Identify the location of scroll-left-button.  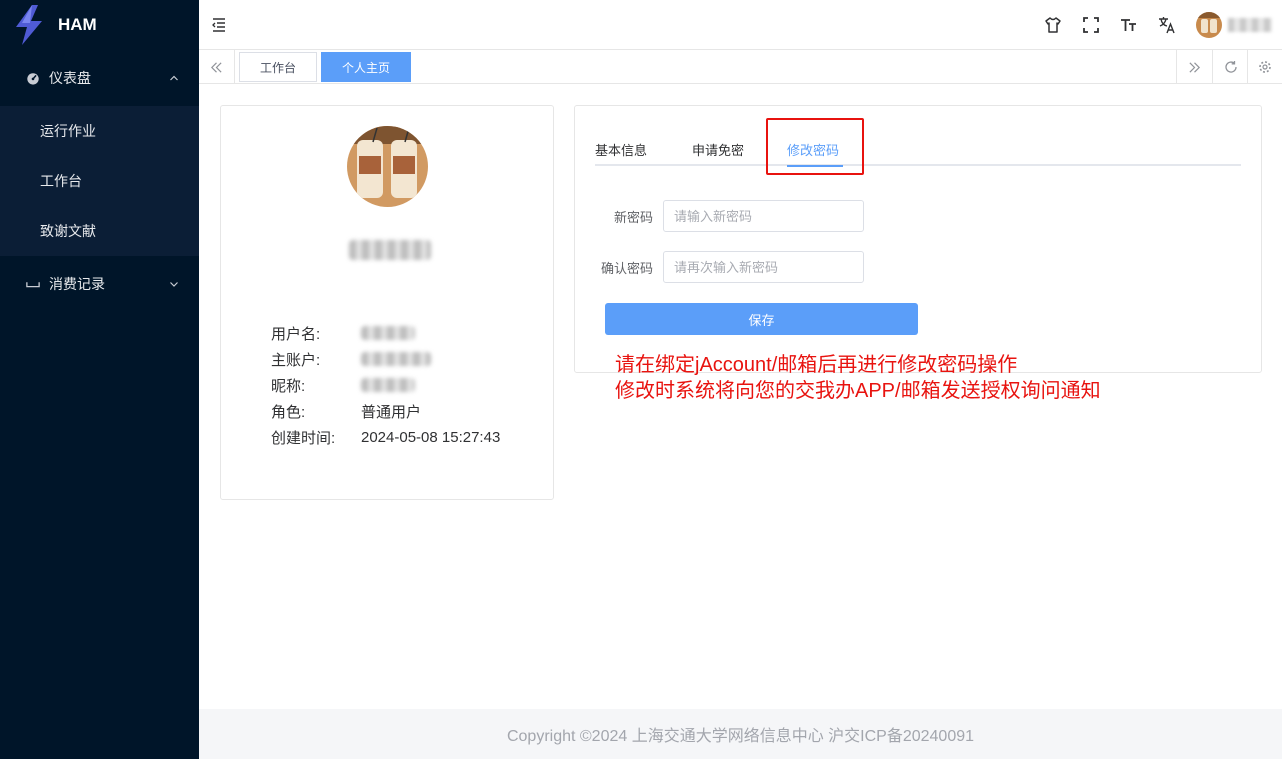
(217, 67).